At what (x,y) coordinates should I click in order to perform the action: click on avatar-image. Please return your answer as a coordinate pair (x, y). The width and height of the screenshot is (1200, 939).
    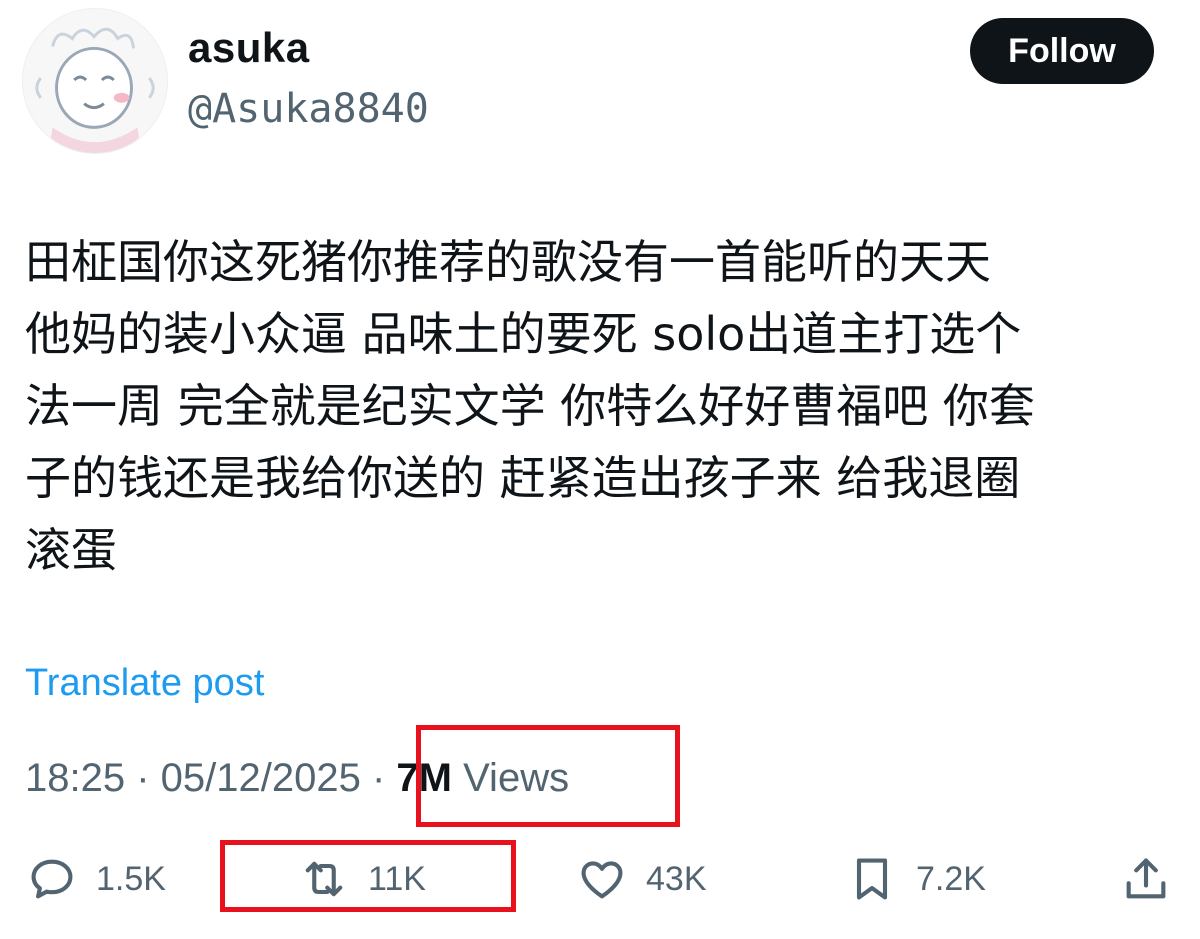
    Looking at the image, I should click on (95, 81).